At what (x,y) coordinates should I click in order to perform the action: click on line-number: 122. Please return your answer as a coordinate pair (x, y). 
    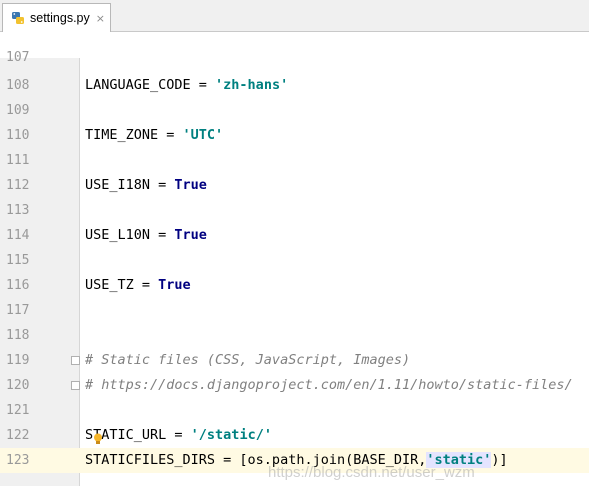
    Looking at the image, I should click on (18, 435).